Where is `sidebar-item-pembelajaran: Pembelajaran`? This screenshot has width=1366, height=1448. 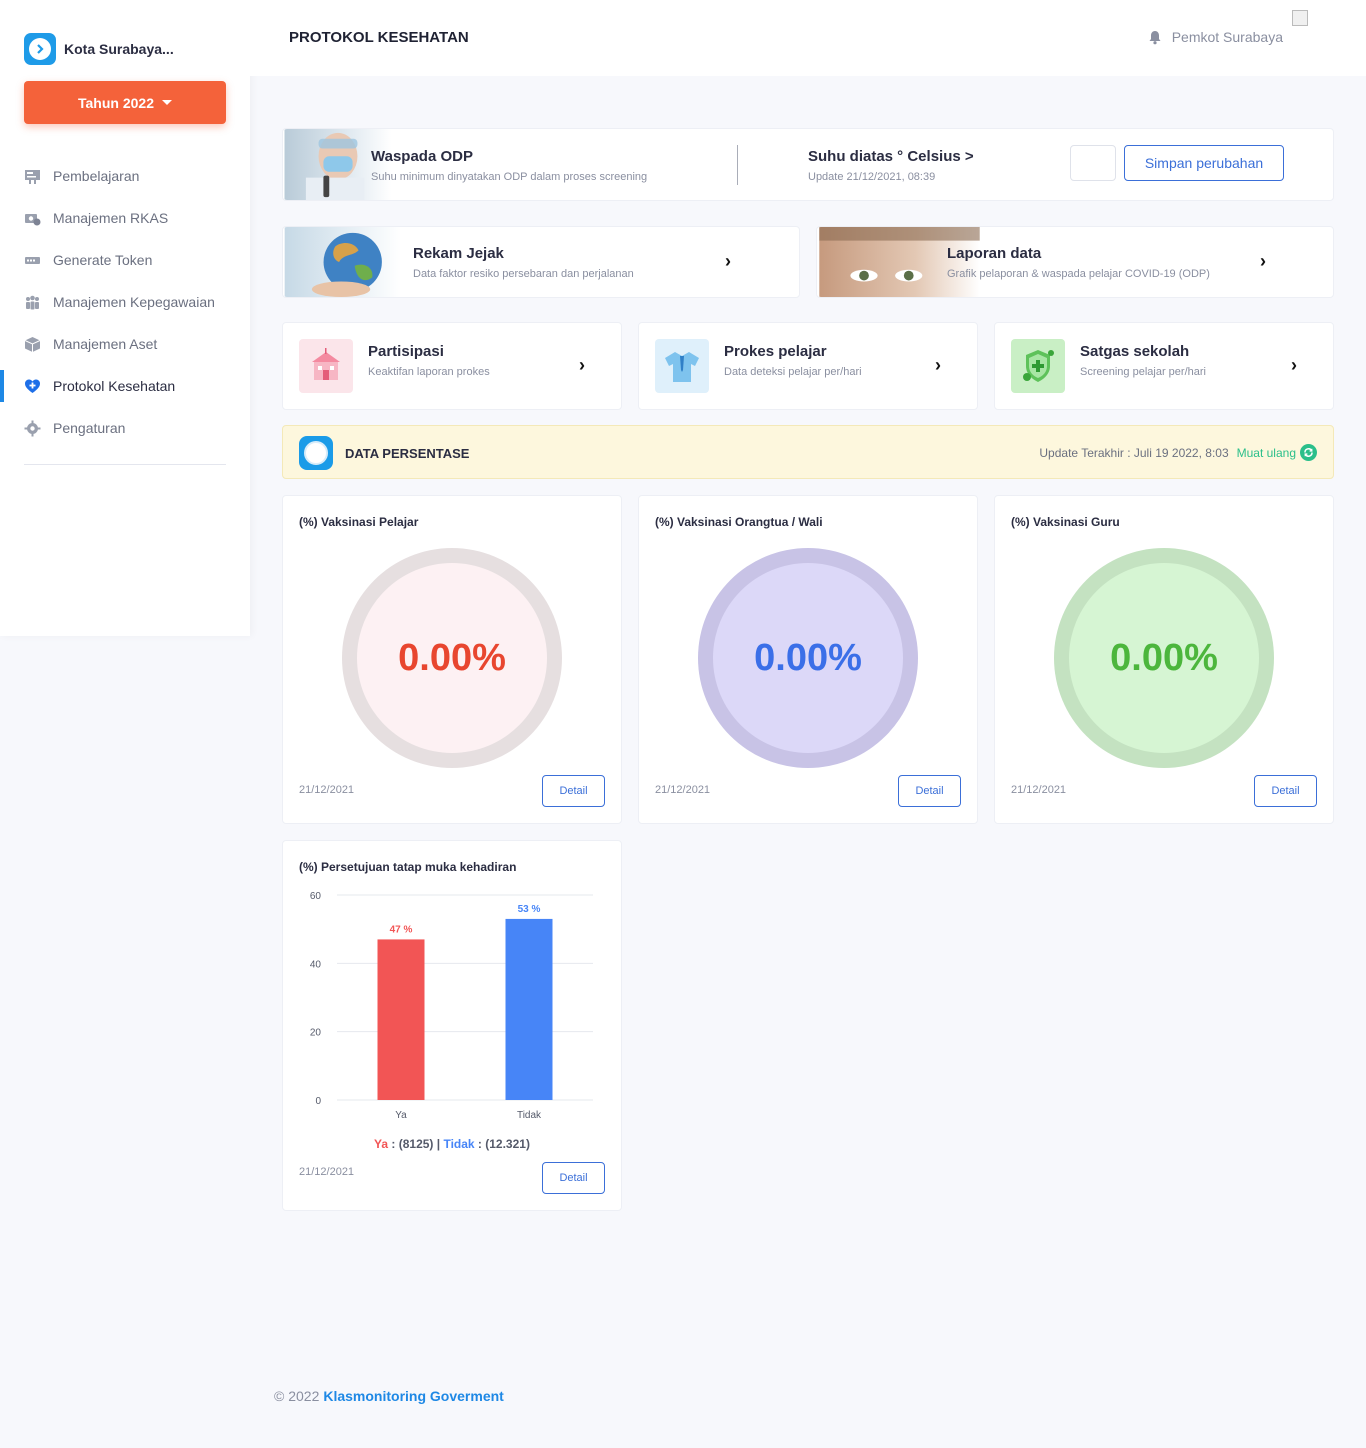 sidebar-item-pembelajaran: Pembelajaran is located at coordinates (125, 176).